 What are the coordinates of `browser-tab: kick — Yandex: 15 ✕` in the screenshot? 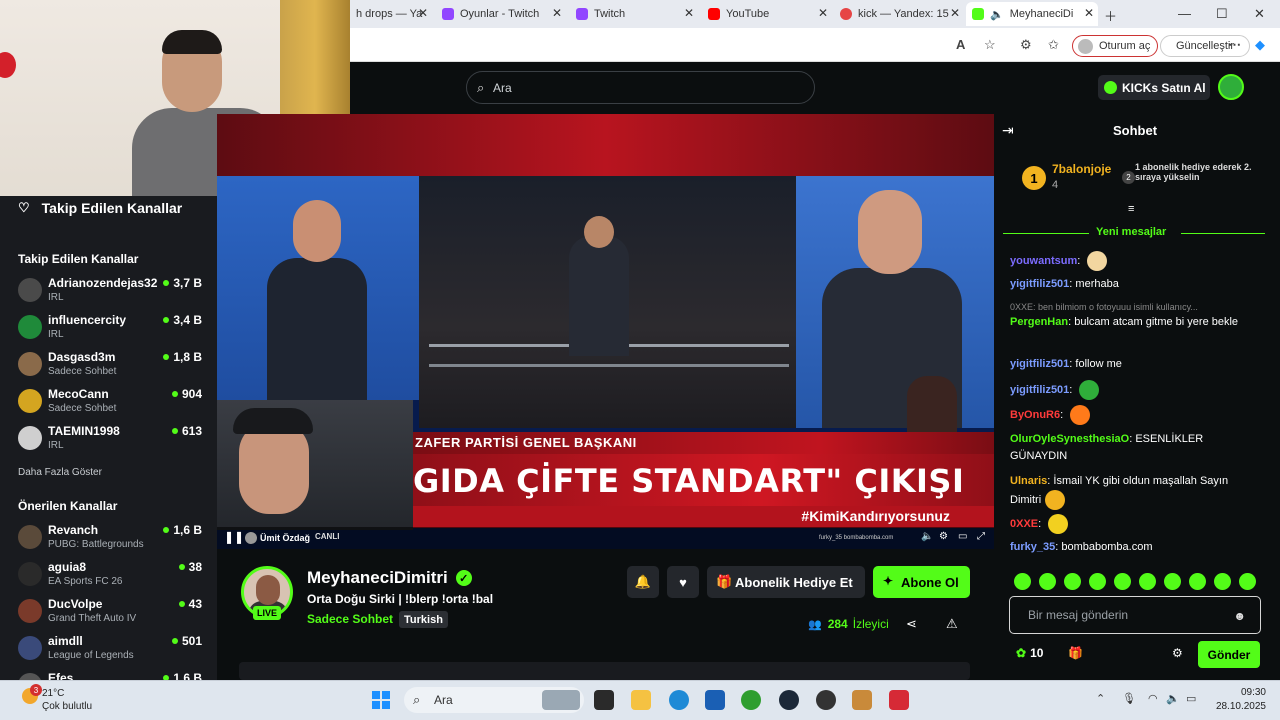 It's located at (899, 14).